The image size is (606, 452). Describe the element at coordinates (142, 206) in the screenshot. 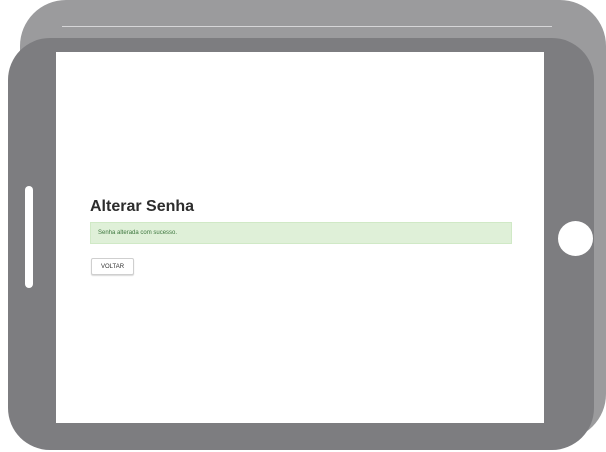

I see `page-title: Alterar Senha` at that location.